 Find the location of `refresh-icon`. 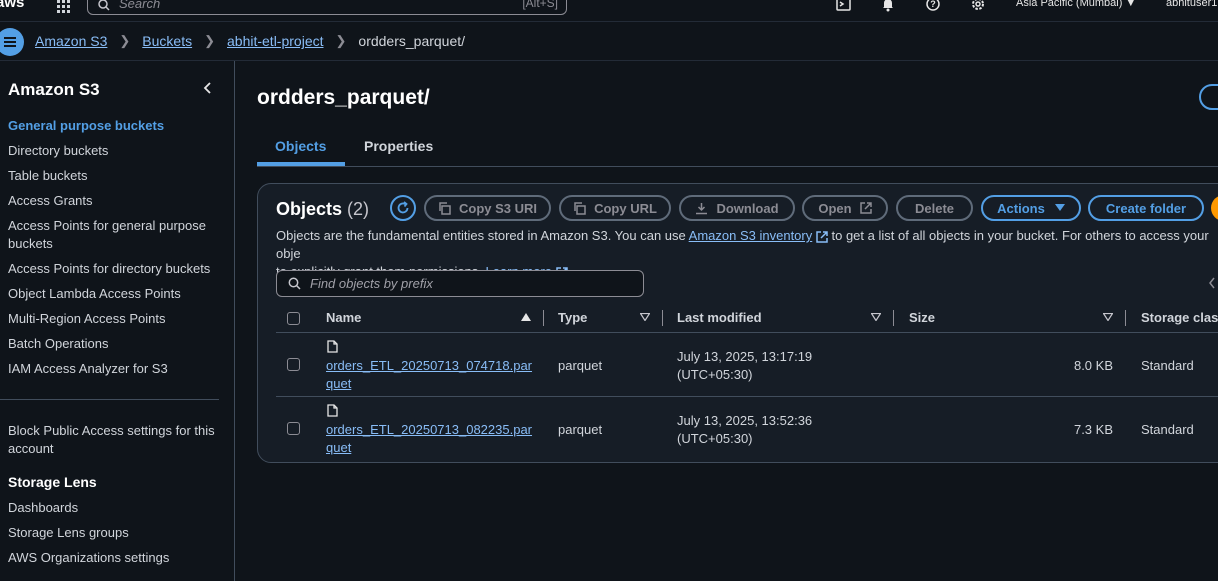

refresh-icon is located at coordinates (403, 207).